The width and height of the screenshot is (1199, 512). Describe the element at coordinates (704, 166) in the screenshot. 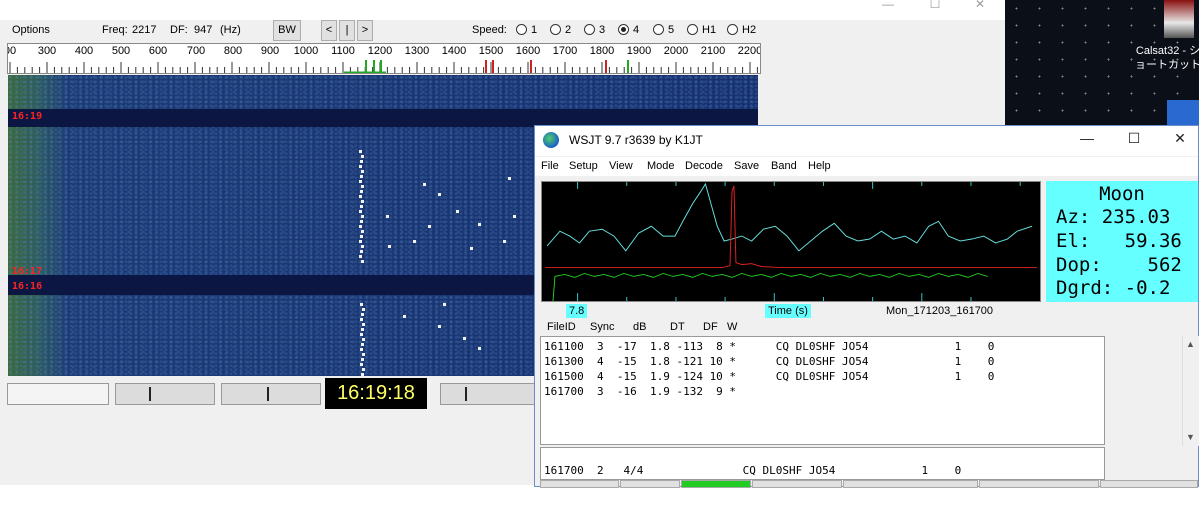

I see `menu-decode: Decode` at that location.